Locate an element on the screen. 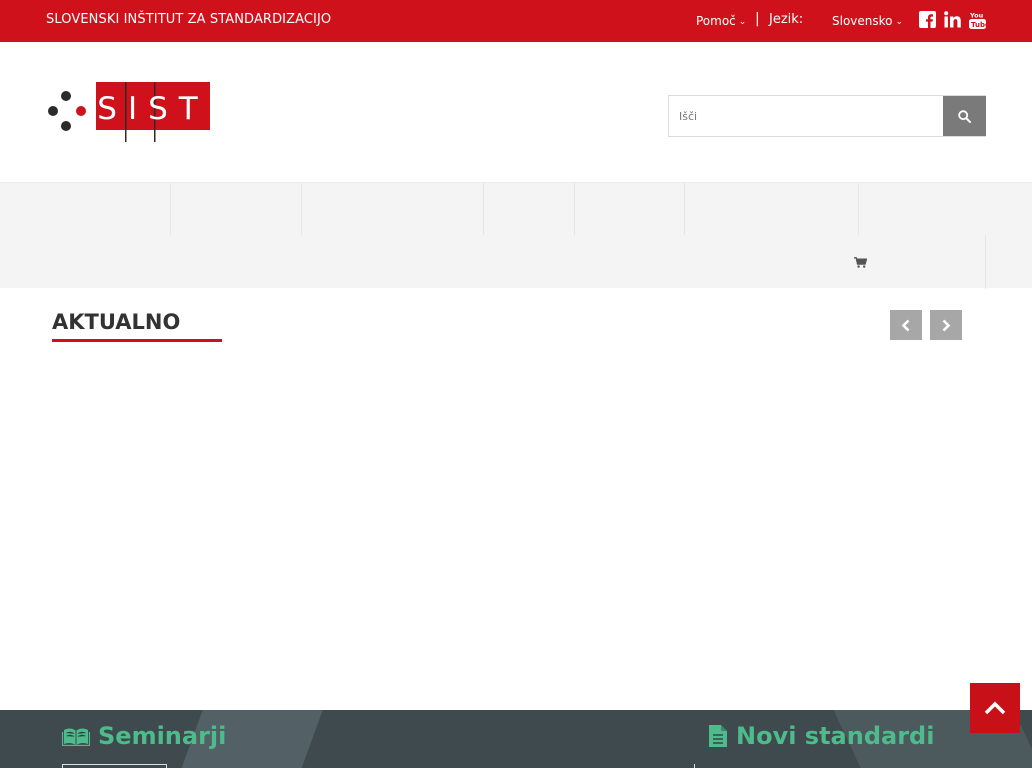 The image size is (1032, 768). book-open-icon is located at coordinates (76, 737).